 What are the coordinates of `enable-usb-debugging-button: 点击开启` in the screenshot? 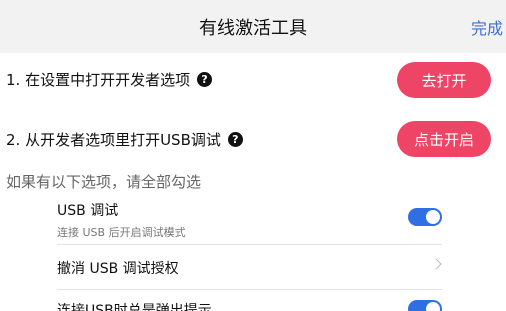 It's located at (444, 139).